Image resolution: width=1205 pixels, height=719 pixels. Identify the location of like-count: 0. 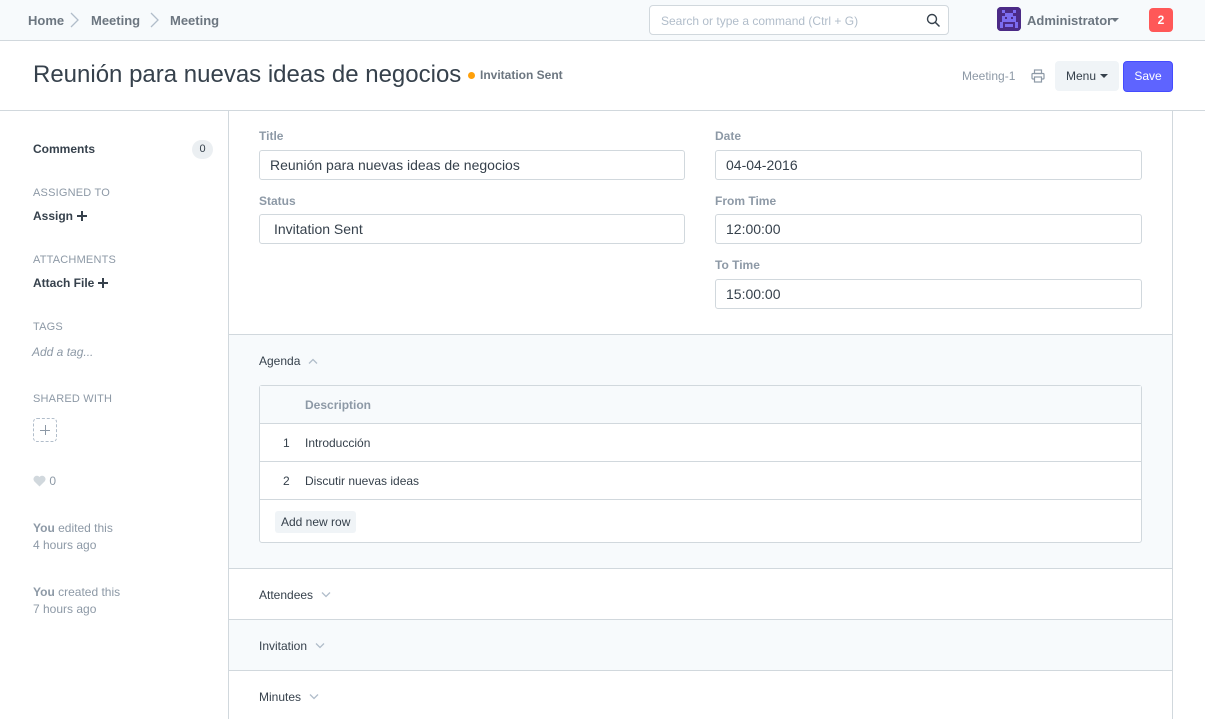
(53, 481).